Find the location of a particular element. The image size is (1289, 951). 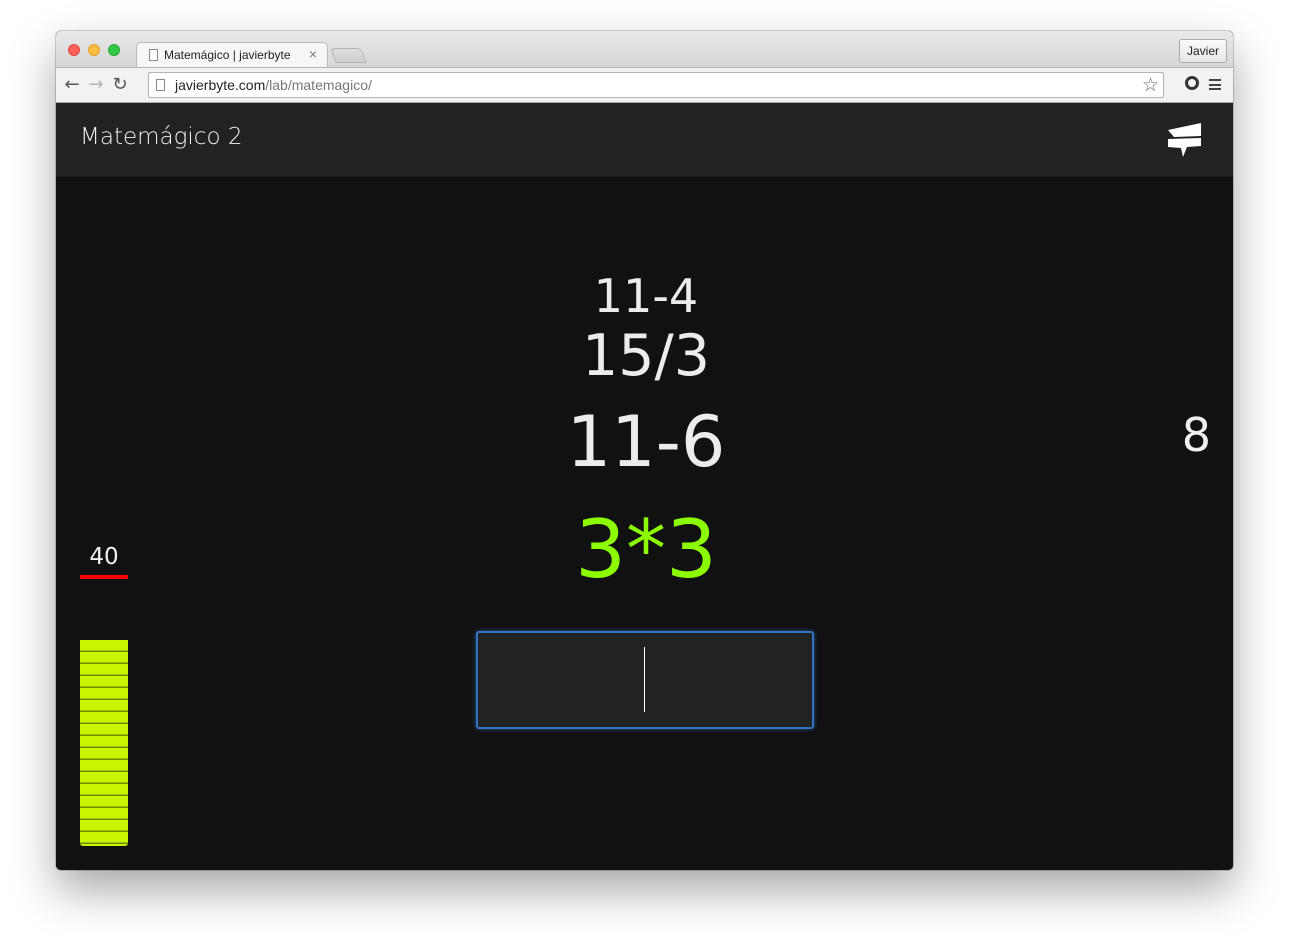

browser-toolbar: ← → ↻ javierbyte.com/lab/matemagico/ ☆ is located at coordinates (644, 85).